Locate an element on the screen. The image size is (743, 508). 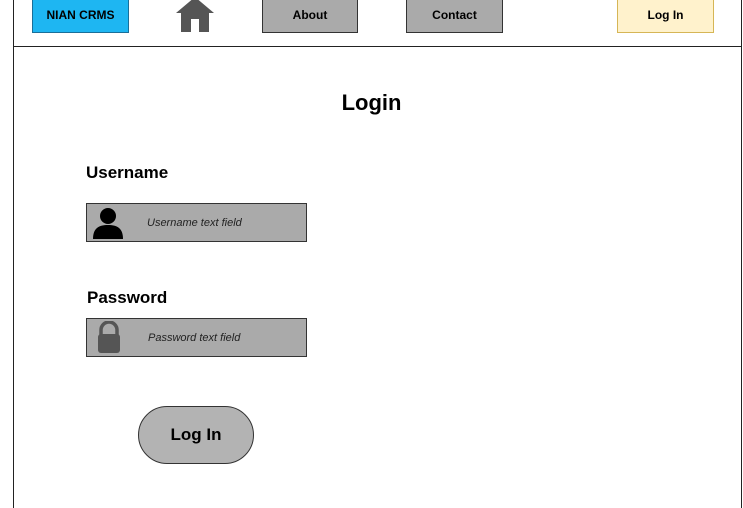
username-placeholder: Username text field is located at coordinates (194, 222).